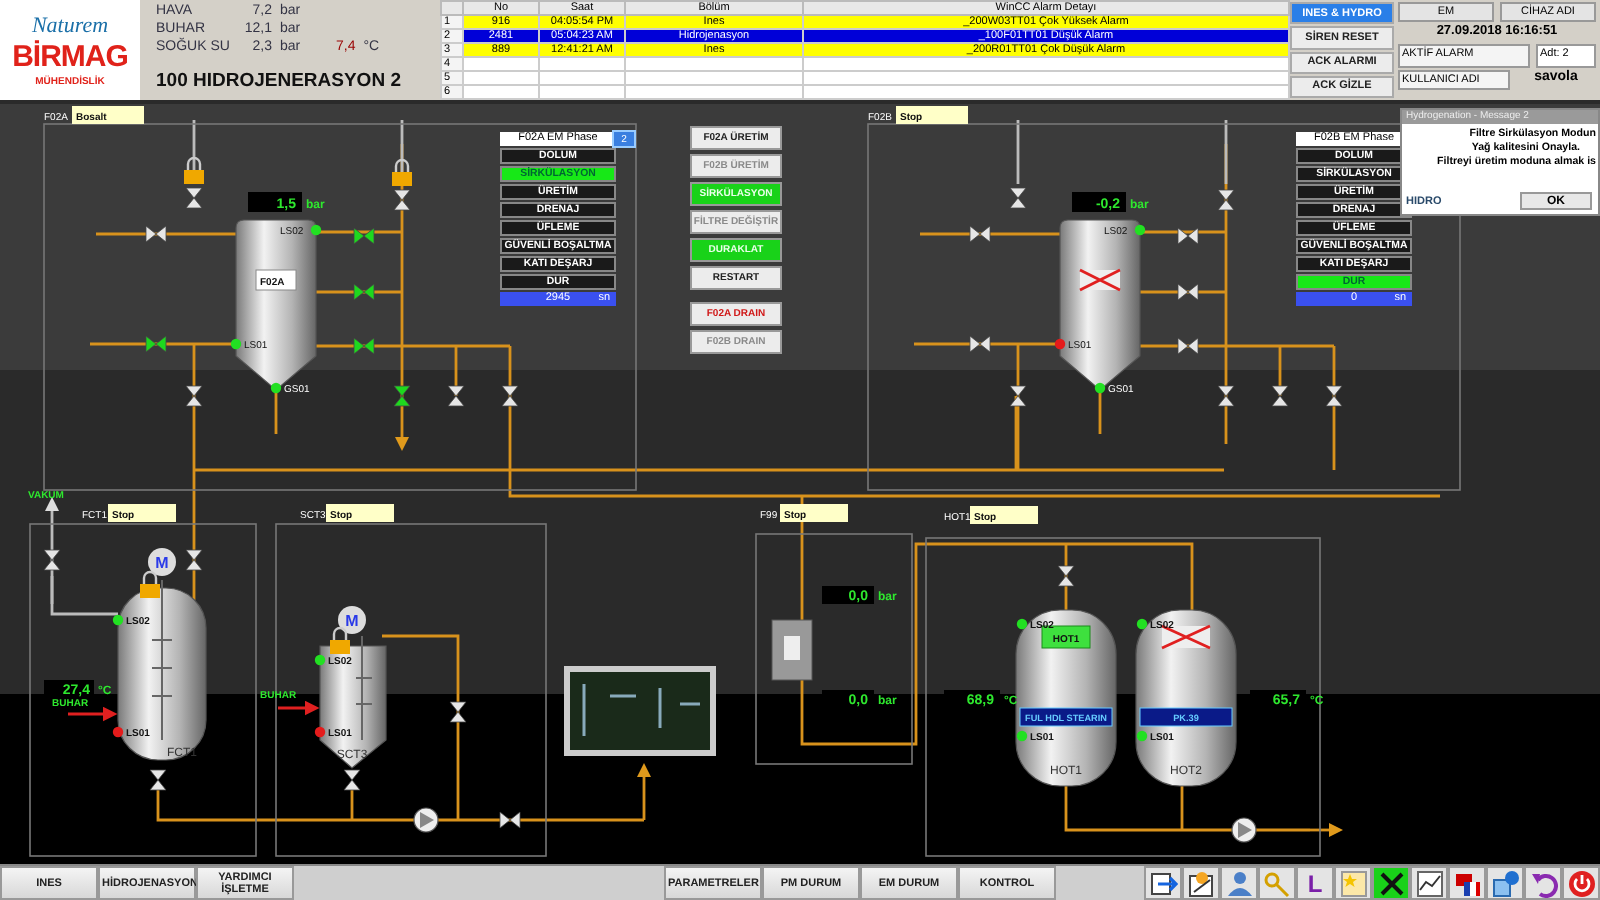 The height and width of the screenshot is (900, 1600). I want to click on naturem-logo: Naturem, so click(70, 25).